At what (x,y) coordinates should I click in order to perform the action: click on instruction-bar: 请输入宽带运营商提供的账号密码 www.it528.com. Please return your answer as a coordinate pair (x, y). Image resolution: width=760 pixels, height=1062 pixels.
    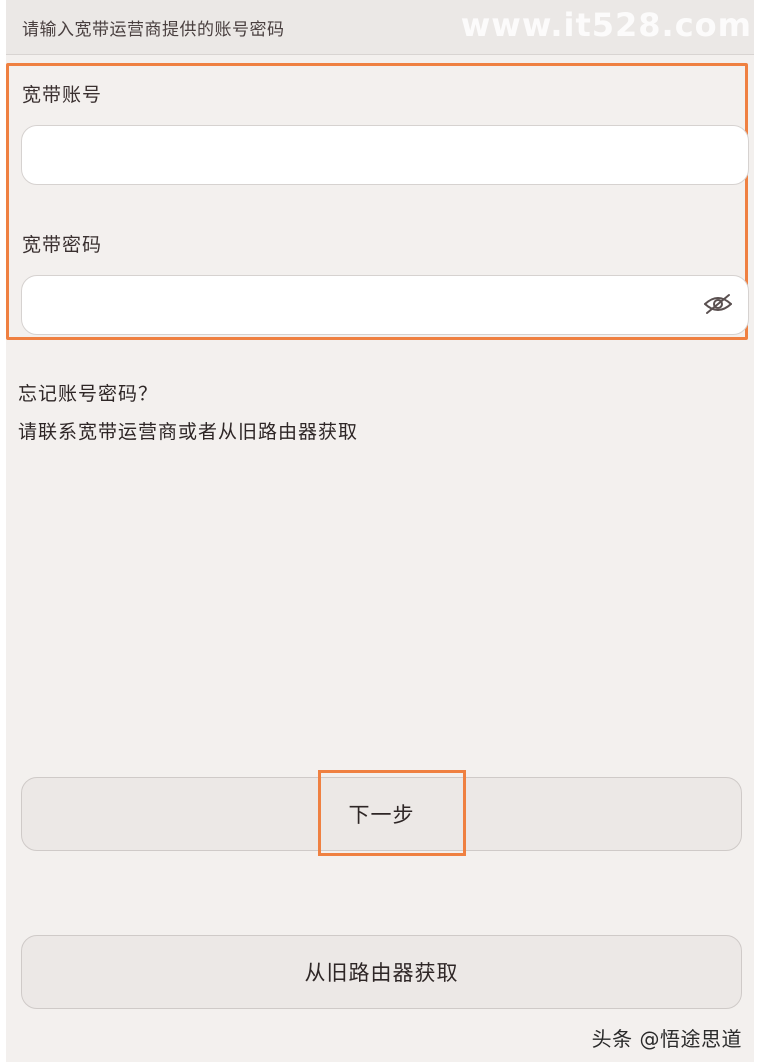
    Looking at the image, I should click on (380, 27).